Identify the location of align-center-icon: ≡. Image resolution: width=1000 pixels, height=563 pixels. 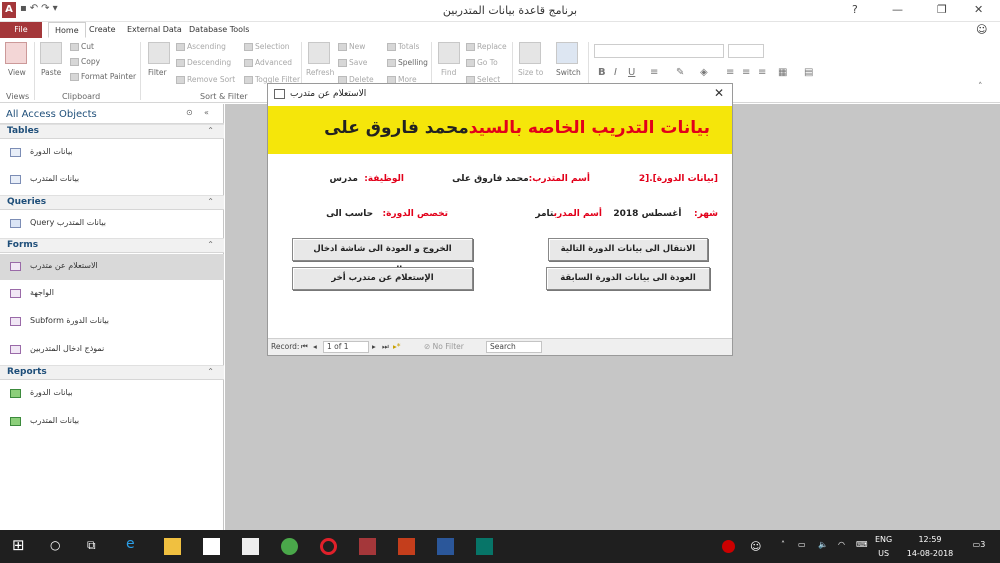
(746, 72).